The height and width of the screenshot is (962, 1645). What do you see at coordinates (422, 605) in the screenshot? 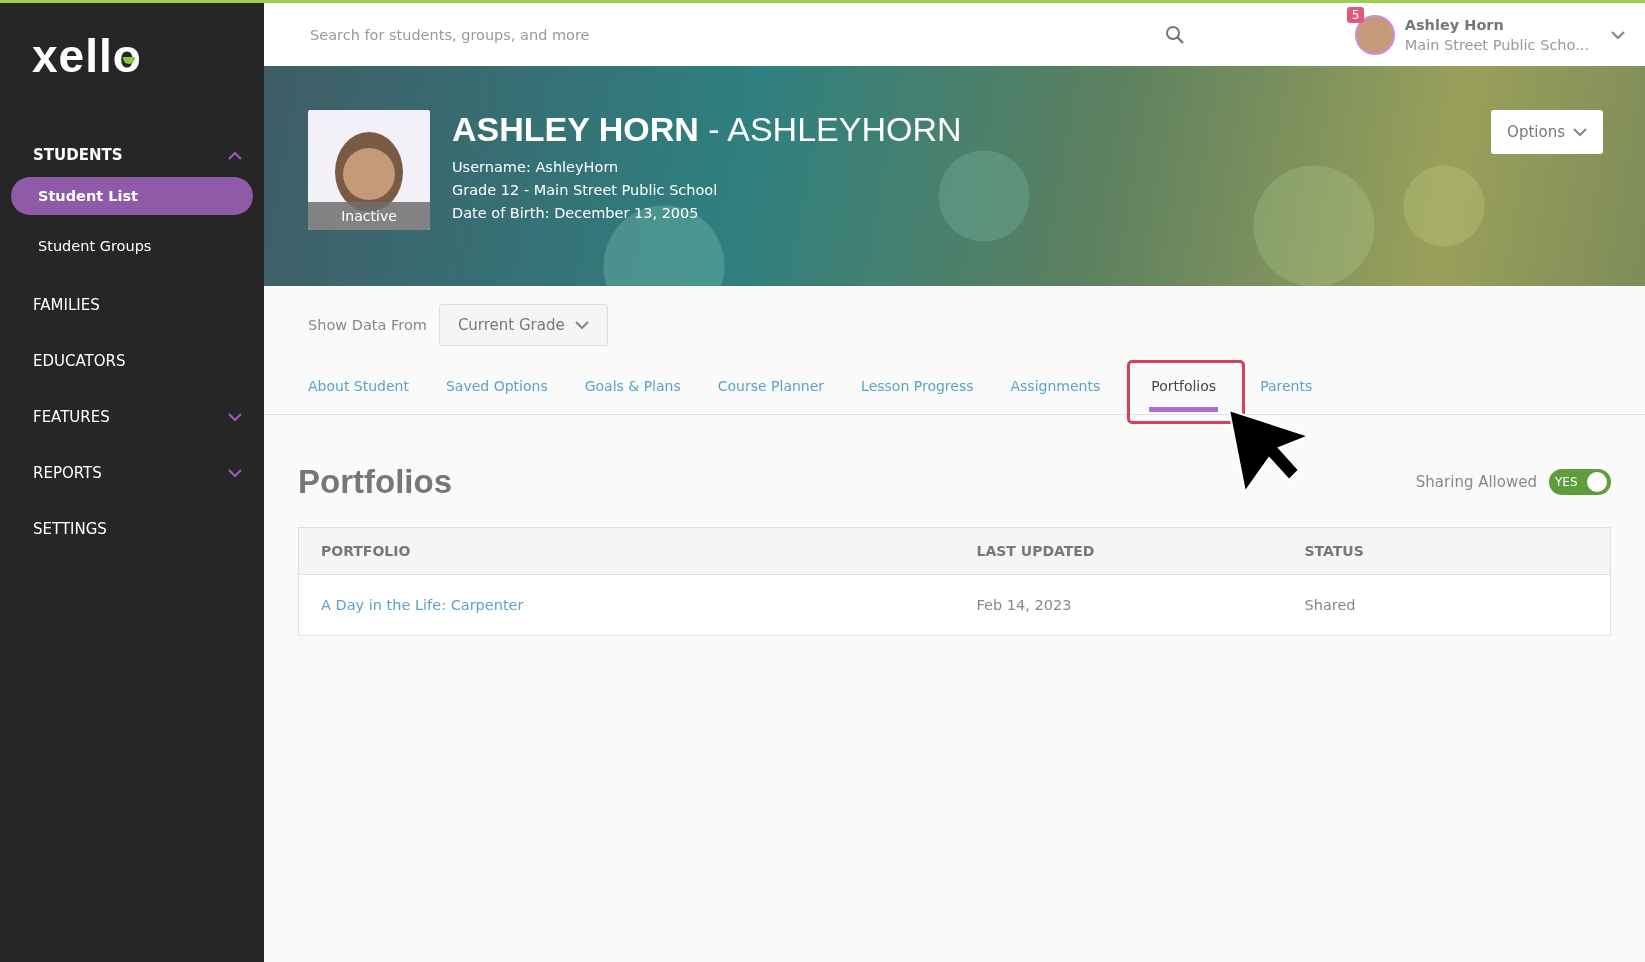
I see `portfolio-link: A Day in the Life: Carpenter` at bounding box center [422, 605].